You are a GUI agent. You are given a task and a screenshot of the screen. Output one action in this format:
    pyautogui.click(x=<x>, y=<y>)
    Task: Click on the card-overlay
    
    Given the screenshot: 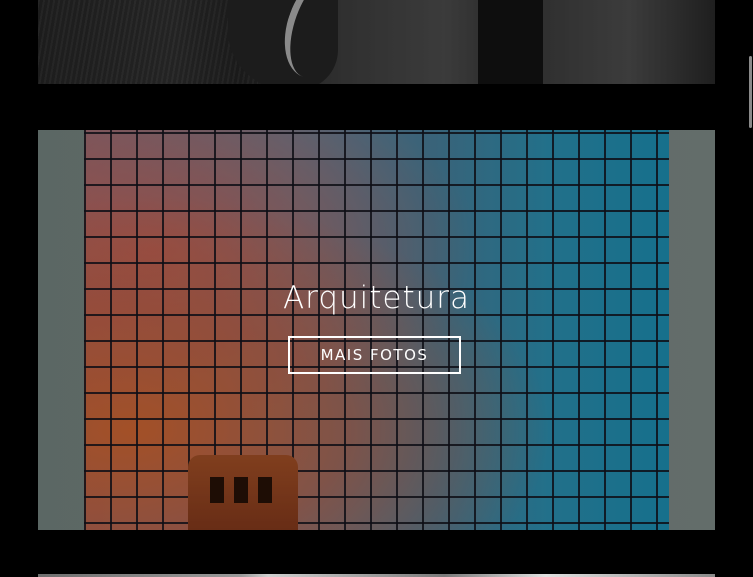 What is the action you would take?
    pyautogui.click(x=376, y=42)
    